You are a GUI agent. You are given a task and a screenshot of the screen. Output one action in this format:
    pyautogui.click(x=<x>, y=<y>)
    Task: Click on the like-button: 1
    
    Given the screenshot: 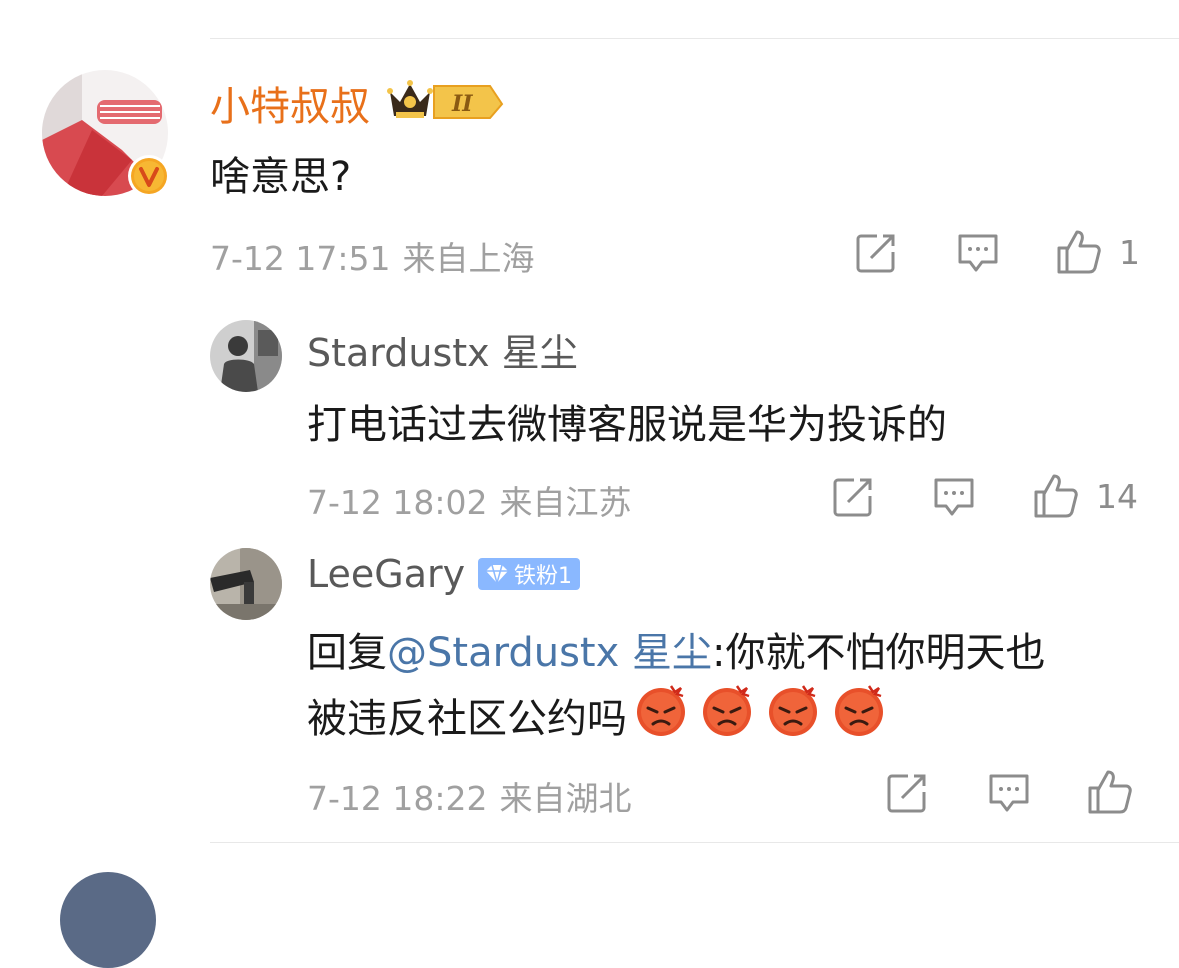 What is the action you would take?
    pyautogui.click(x=1097, y=252)
    